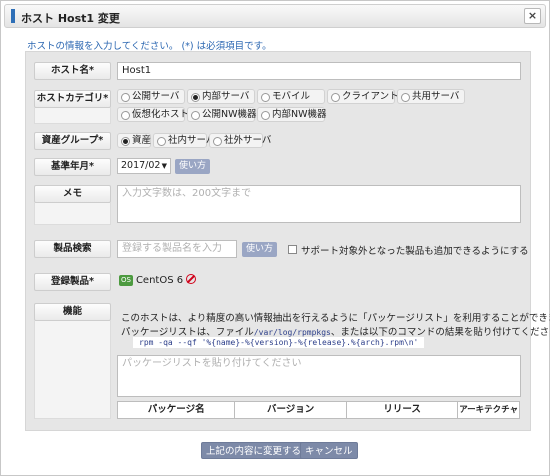 The width and height of the screenshot is (550, 476). What do you see at coordinates (403, 410) in the screenshot?
I see `column-release: リリース` at bounding box center [403, 410].